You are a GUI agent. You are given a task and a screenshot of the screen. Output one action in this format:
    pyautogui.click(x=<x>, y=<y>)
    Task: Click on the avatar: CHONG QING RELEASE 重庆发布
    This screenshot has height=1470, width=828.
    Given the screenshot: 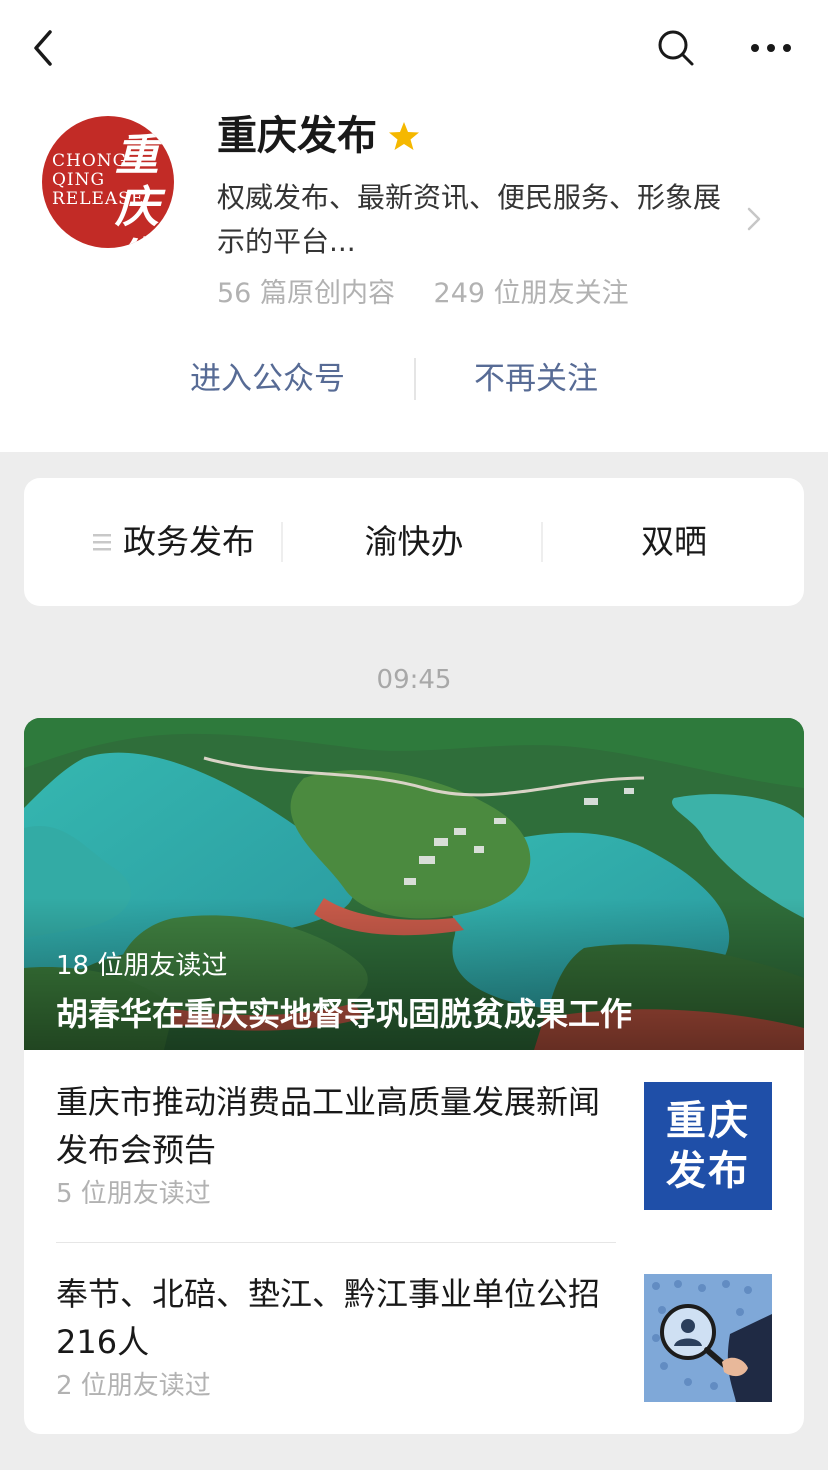 What is the action you would take?
    pyautogui.click(x=108, y=182)
    